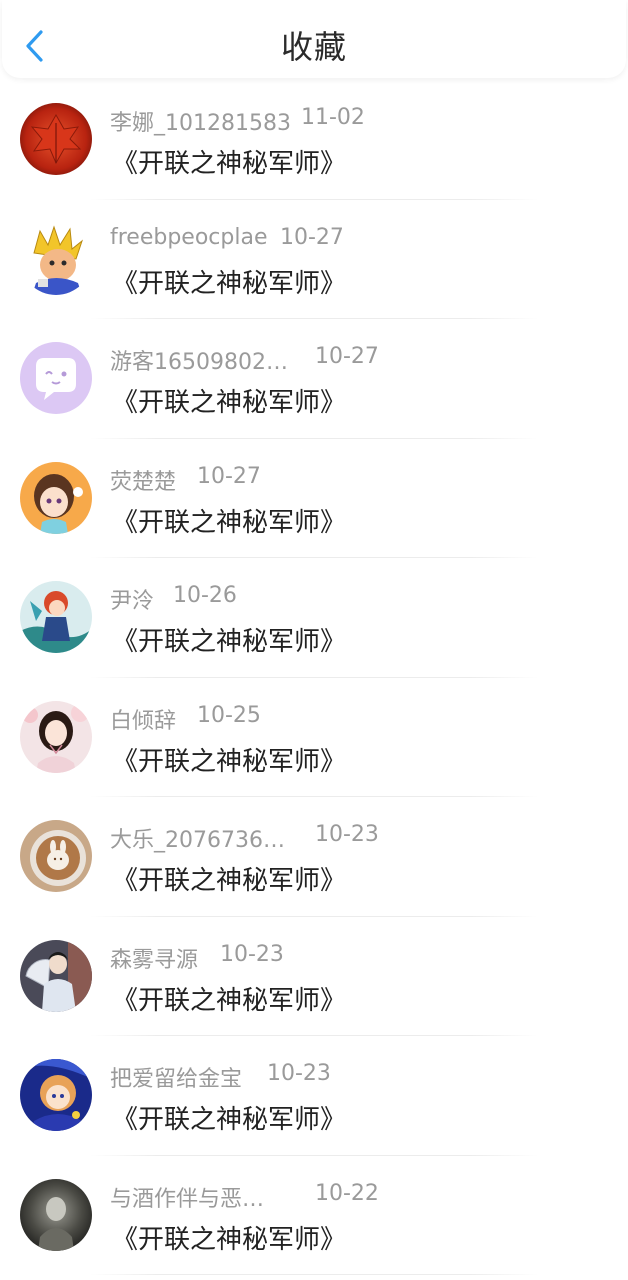  I want to click on favorite-list-item: 李娜_101281583 11-02 《开联之神秘军师》, so click(314, 140).